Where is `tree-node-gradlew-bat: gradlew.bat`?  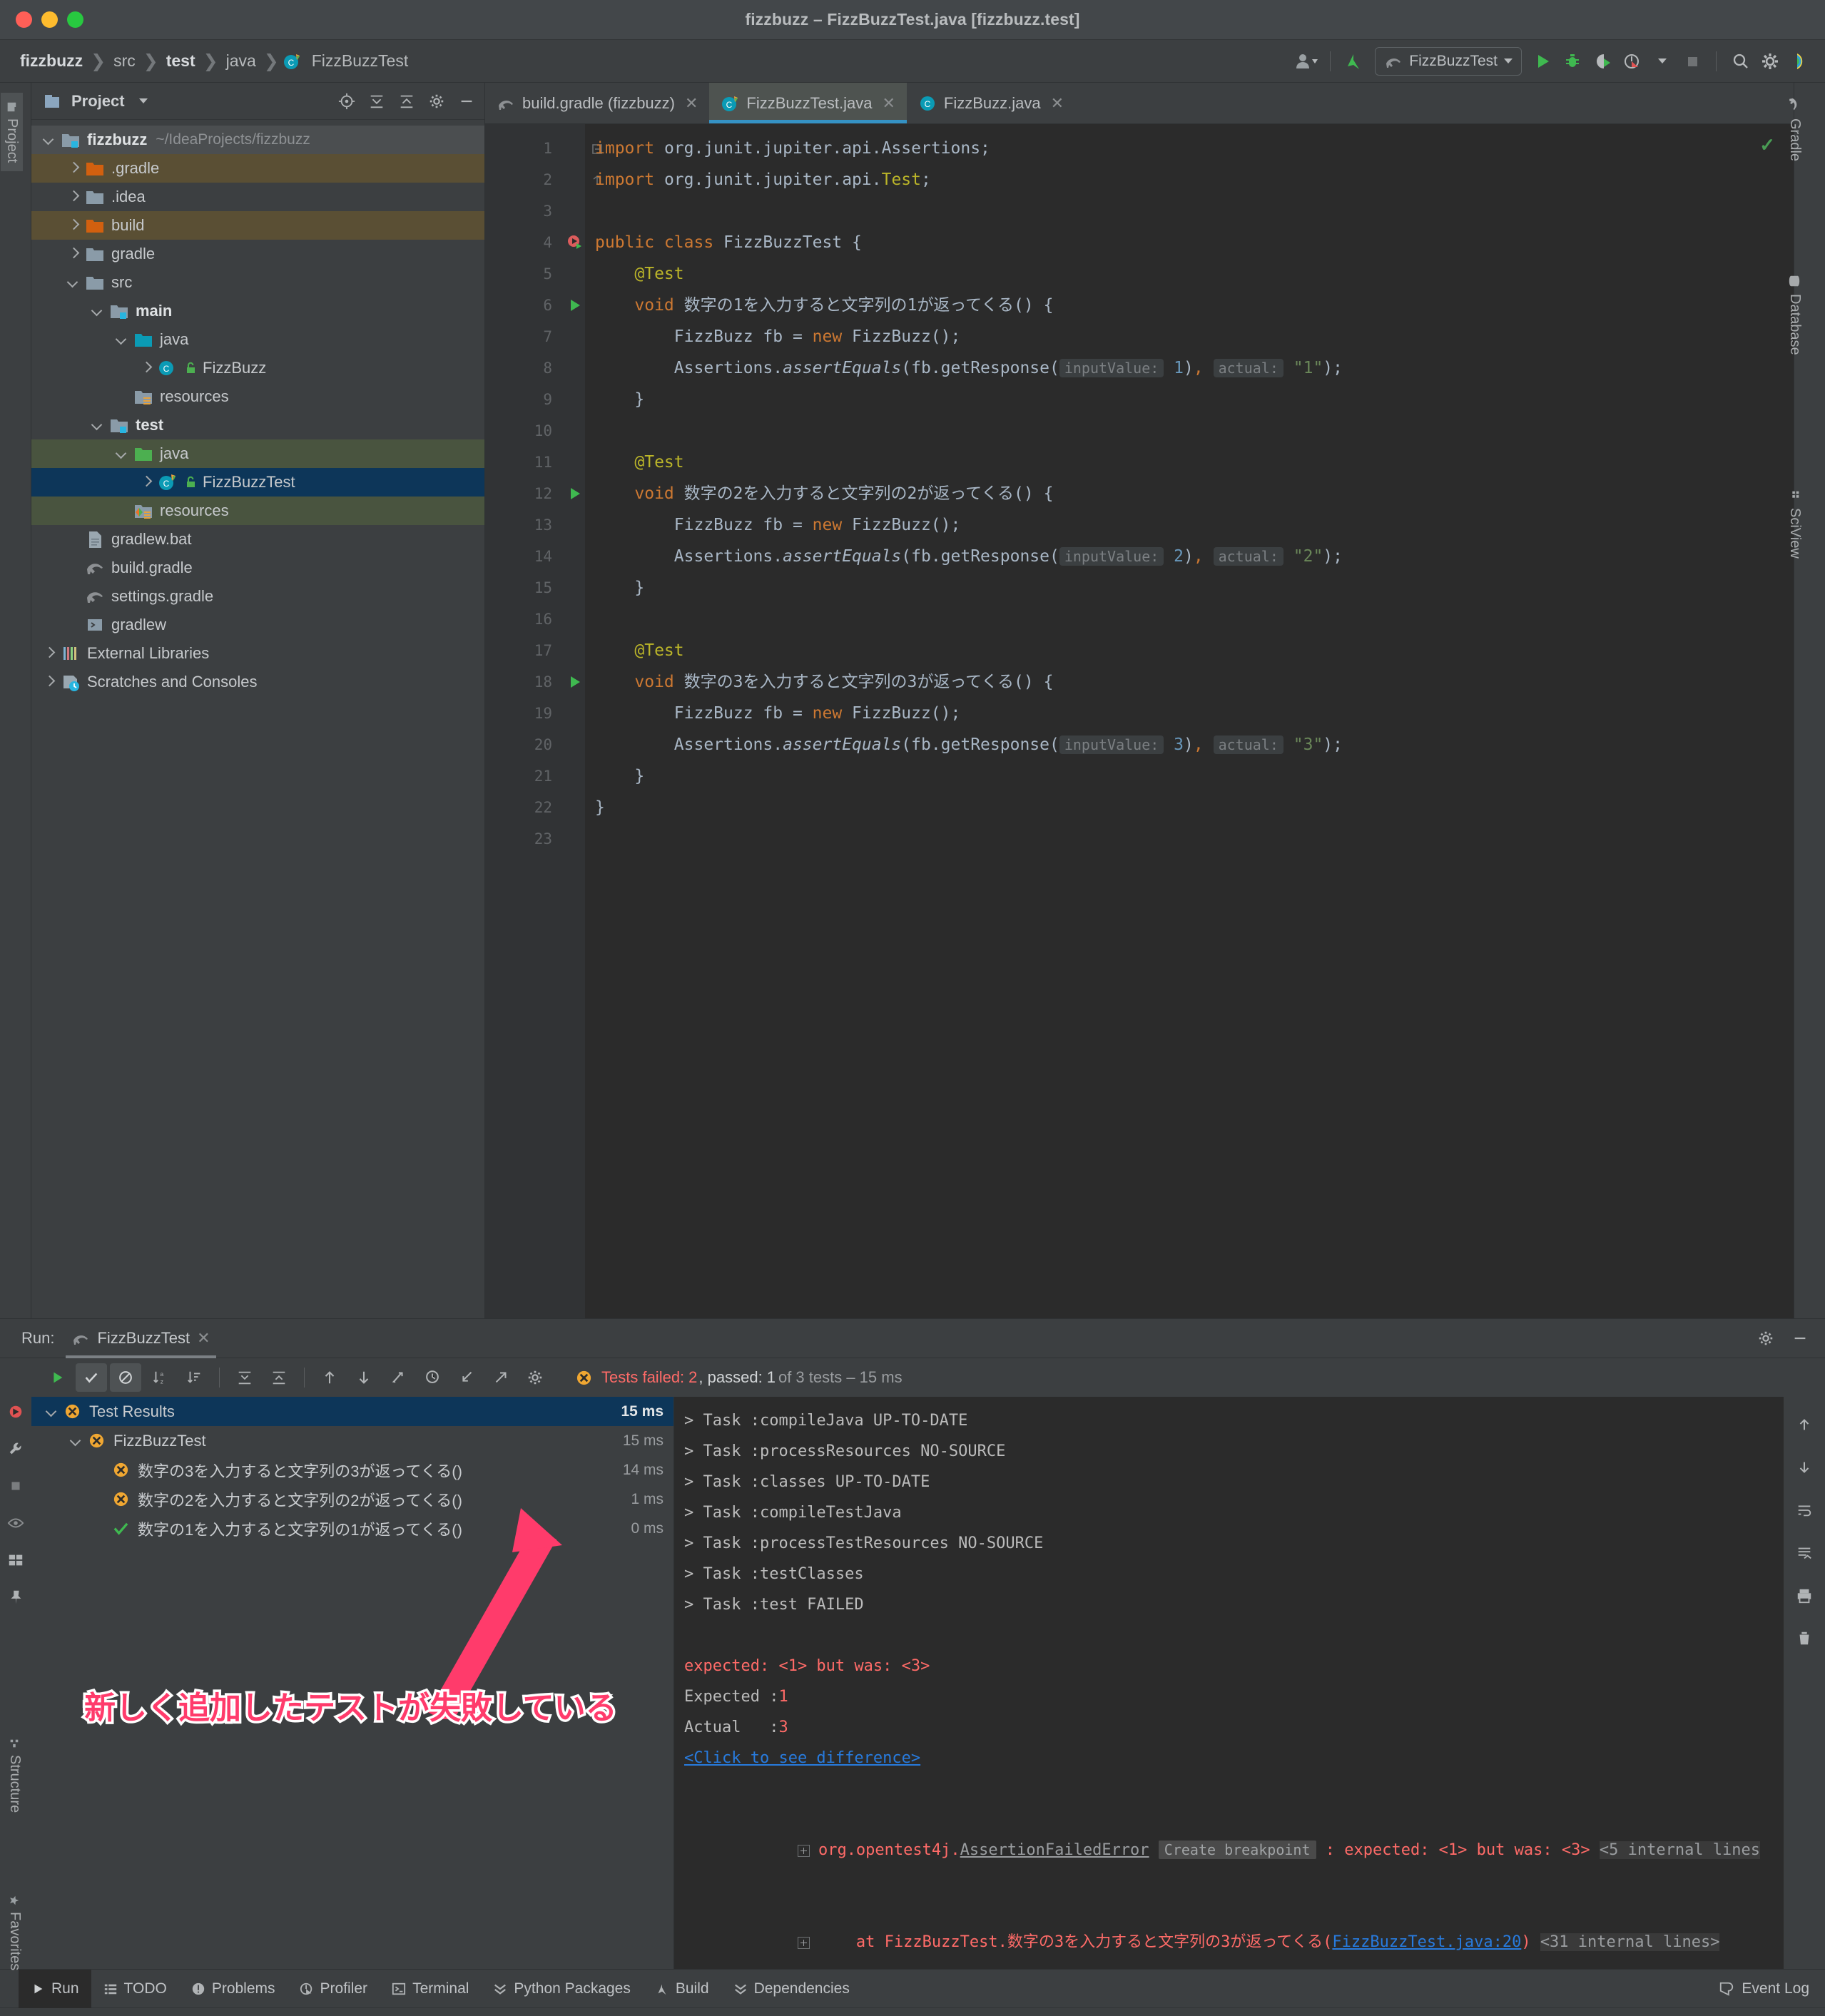 tree-node-gradlew-bat: gradlew.bat is located at coordinates (257, 539).